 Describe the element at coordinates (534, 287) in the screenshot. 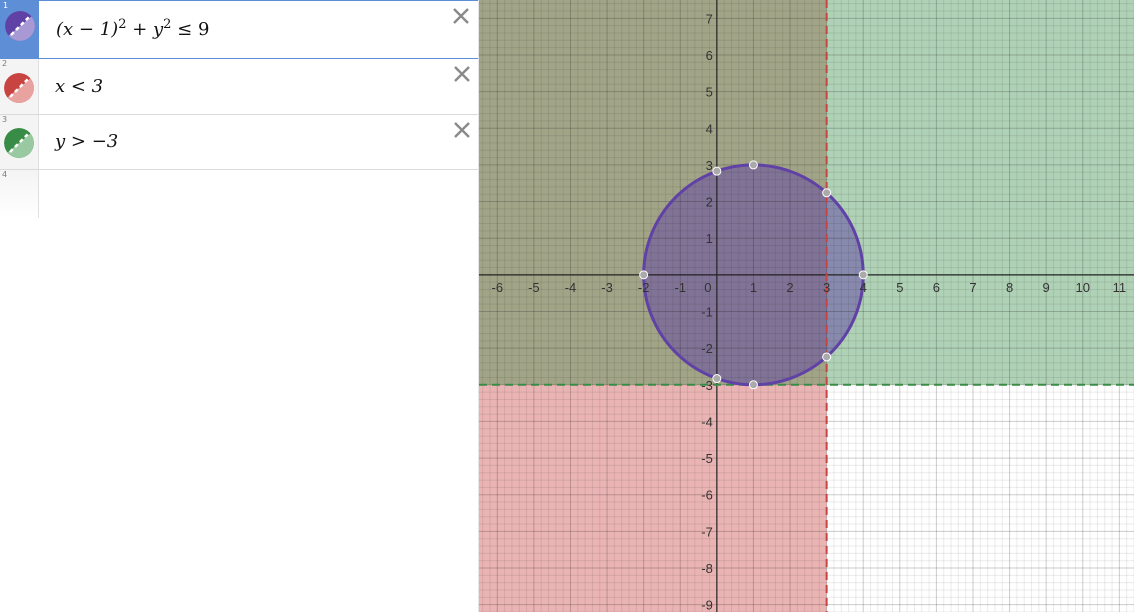

I see `x-tick-label: -5` at that location.